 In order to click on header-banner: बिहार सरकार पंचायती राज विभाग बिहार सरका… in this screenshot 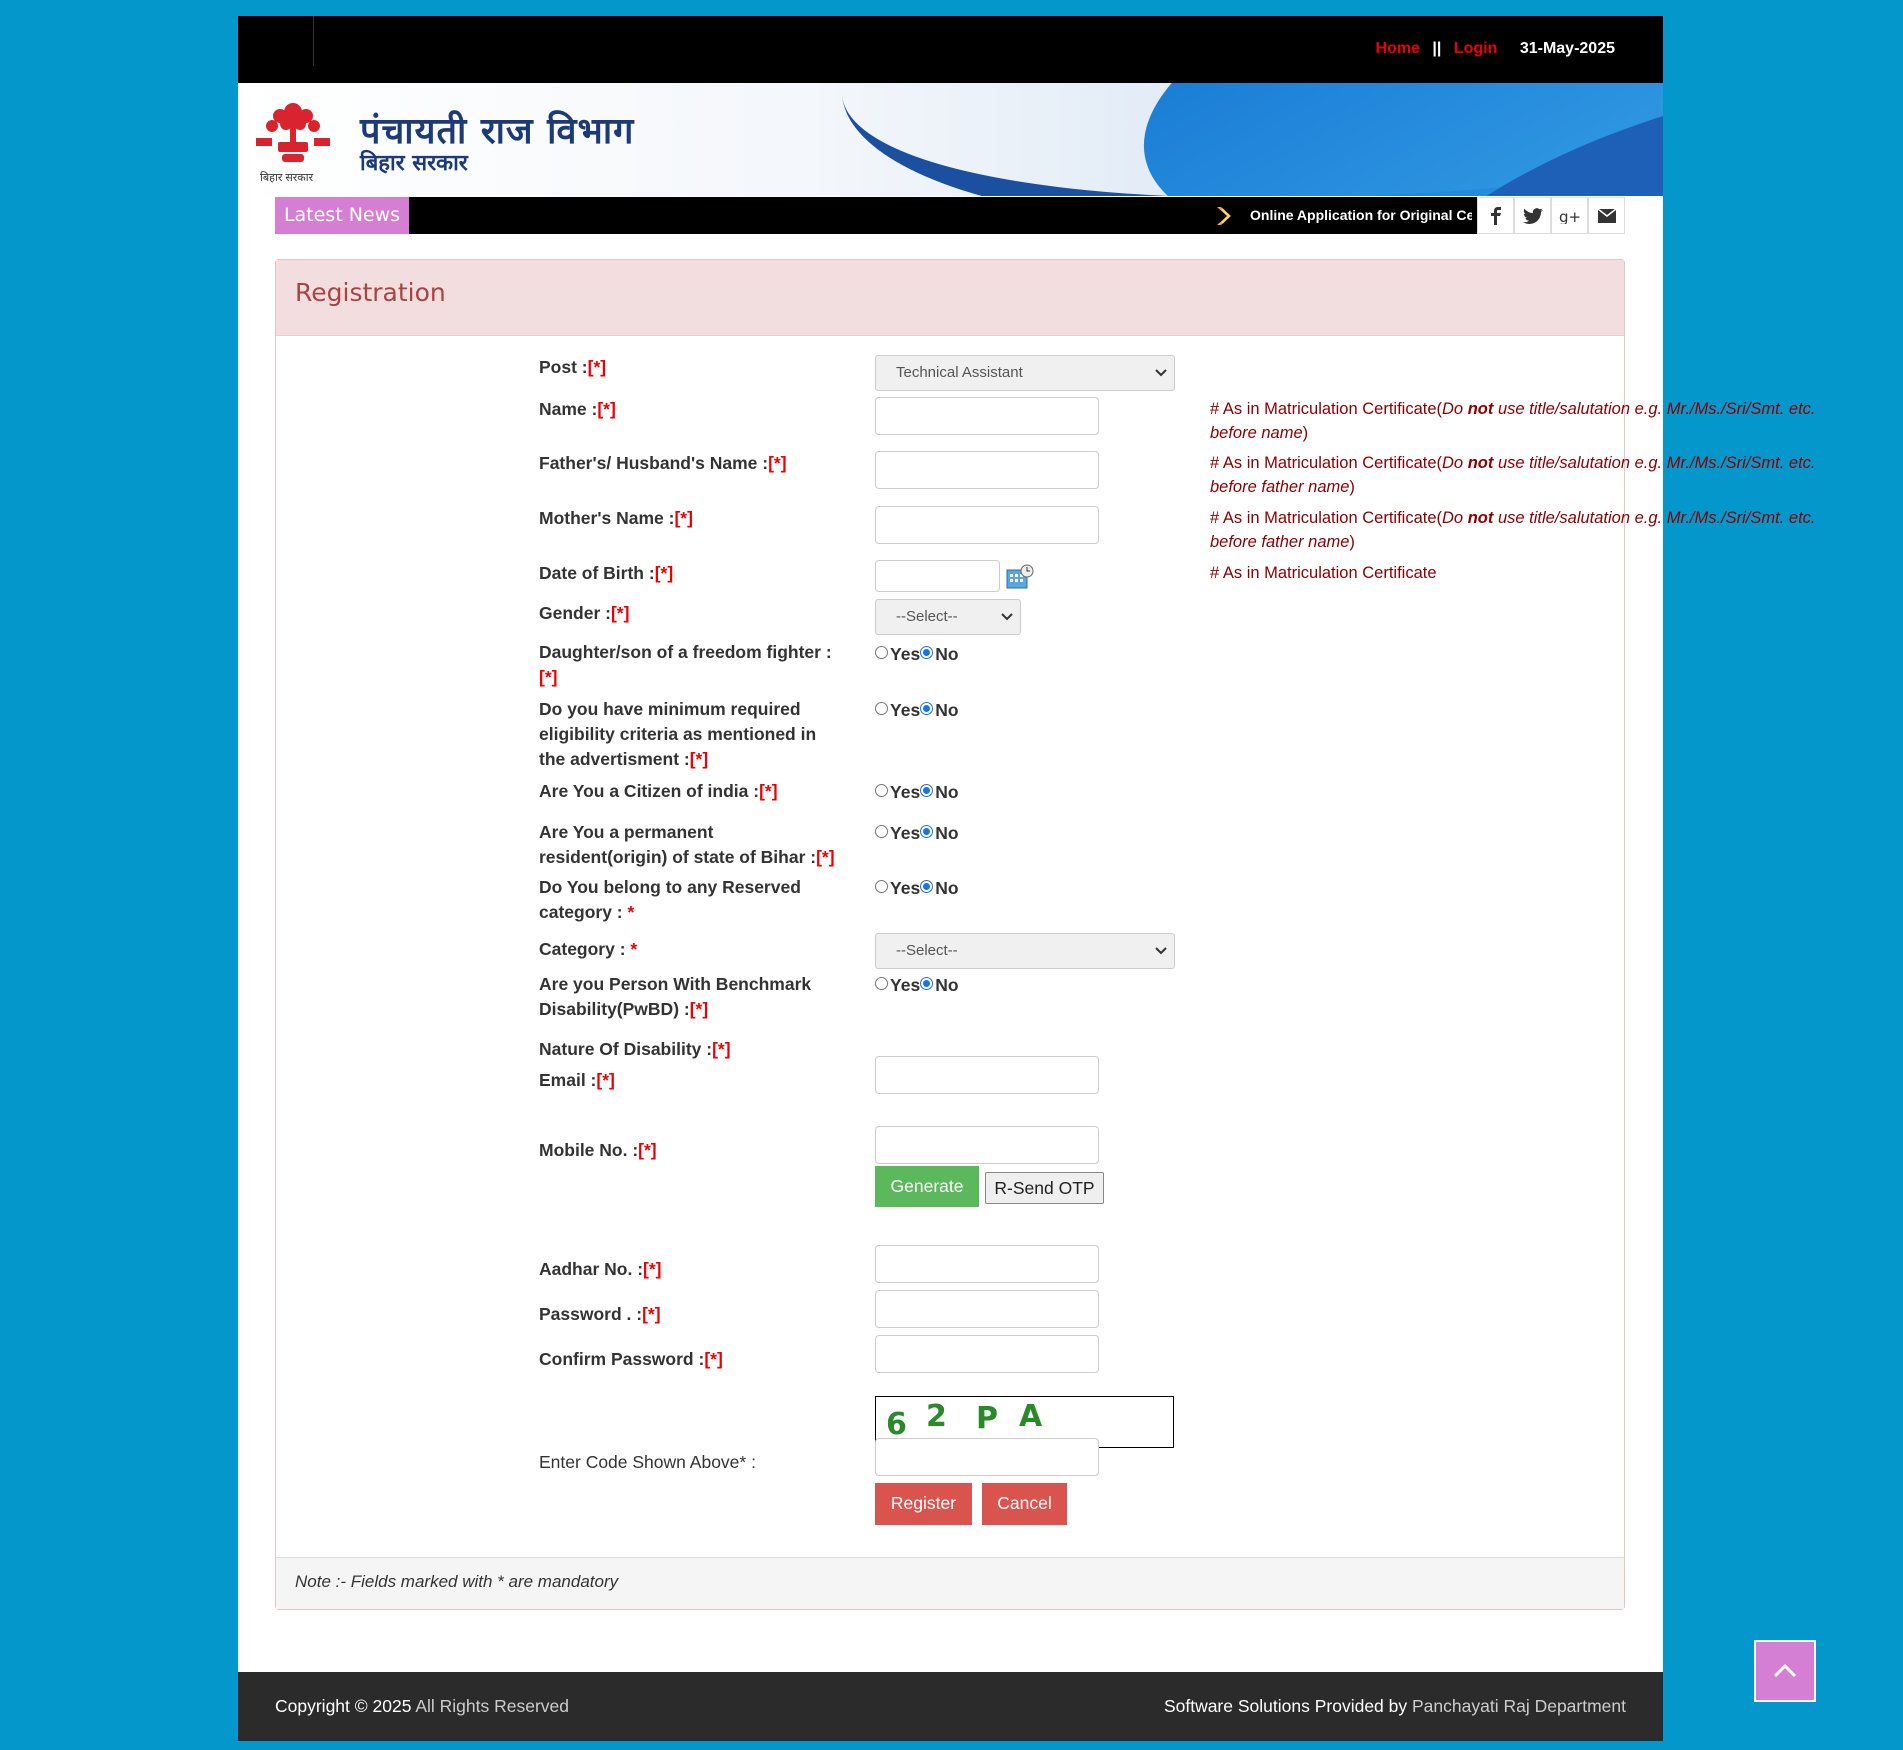, I will do `click(950, 139)`.